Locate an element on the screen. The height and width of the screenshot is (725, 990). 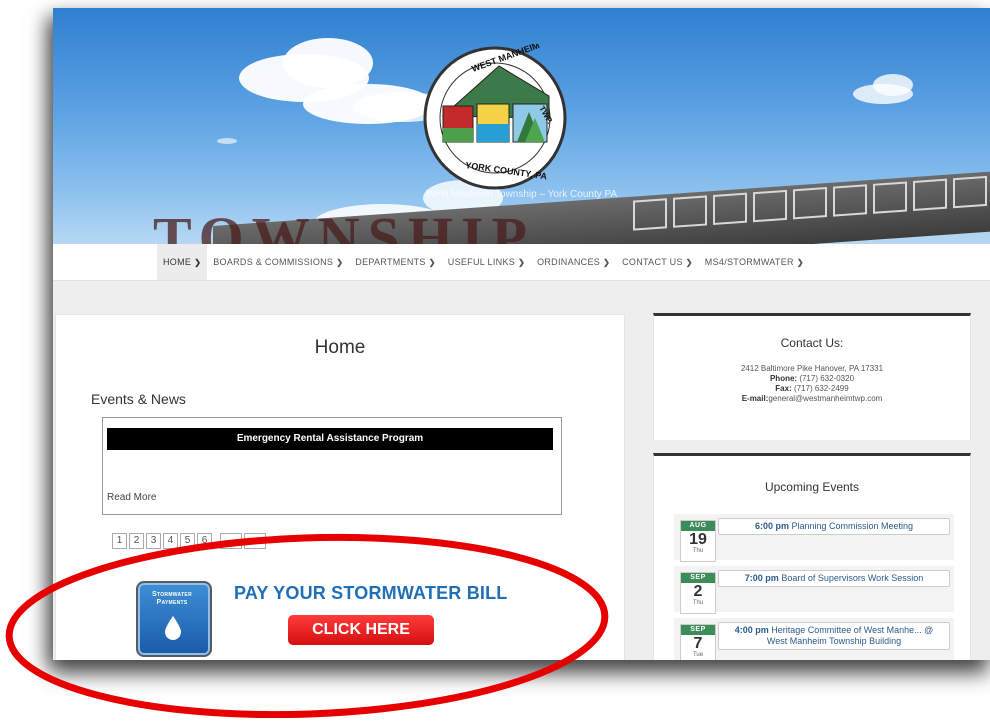
nav-item-contact-us: CONTACT US ❯ is located at coordinates (657, 262).